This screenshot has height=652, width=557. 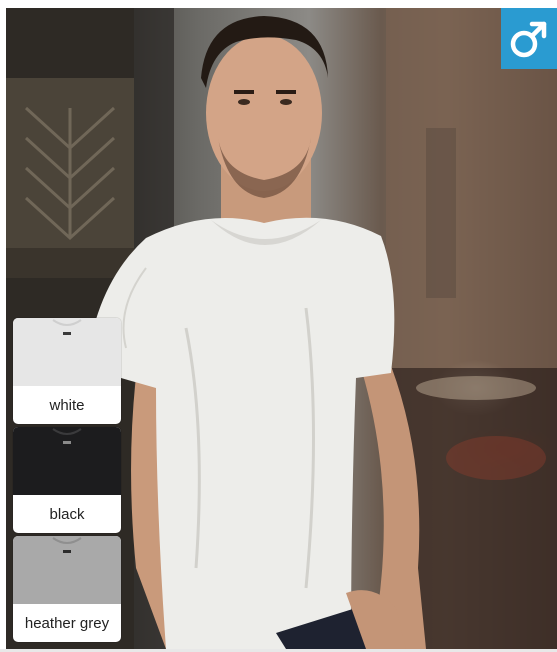 What do you see at coordinates (67, 514) in the screenshot?
I see `swatch-label: black` at bounding box center [67, 514].